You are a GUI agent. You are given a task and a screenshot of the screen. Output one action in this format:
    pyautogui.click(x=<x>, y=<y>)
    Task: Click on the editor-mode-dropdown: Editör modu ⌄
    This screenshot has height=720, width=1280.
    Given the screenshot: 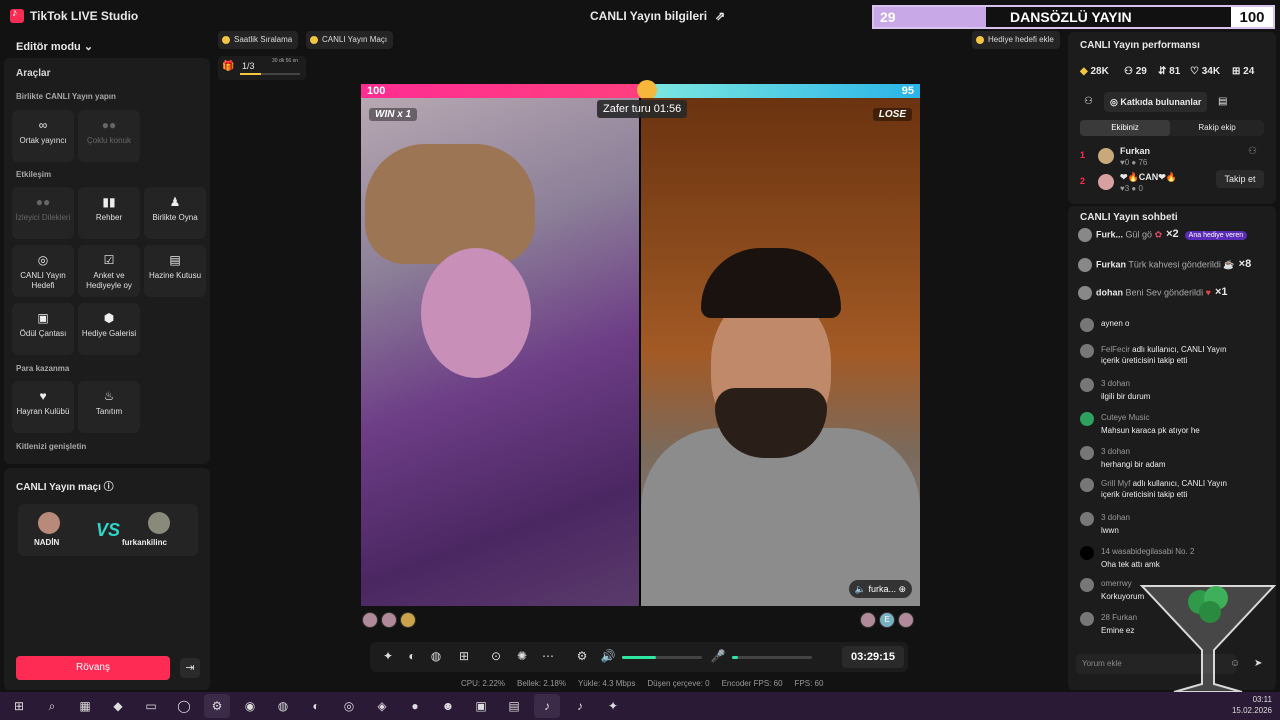 What is the action you would take?
    pyautogui.click(x=54, y=46)
    